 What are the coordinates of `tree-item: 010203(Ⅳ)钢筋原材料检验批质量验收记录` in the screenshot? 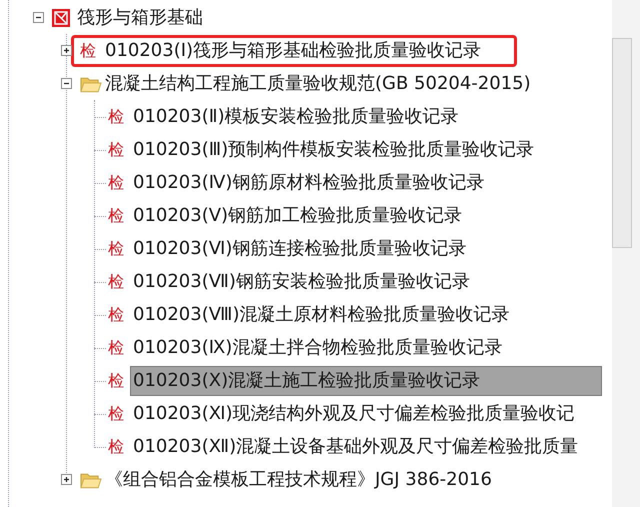 It's located at (309, 183).